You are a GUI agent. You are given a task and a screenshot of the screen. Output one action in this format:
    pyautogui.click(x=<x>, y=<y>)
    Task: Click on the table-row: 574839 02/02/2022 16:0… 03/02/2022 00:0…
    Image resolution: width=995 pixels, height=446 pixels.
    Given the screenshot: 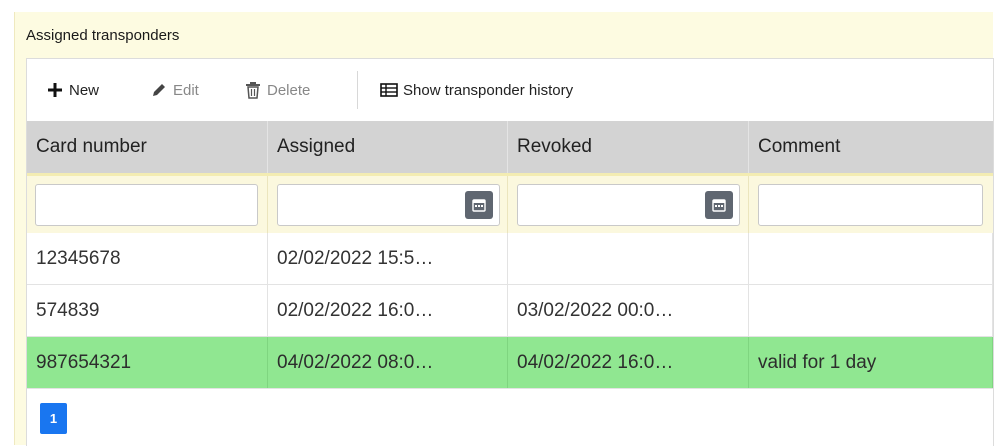 What is the action you would take?
    pyautogui.click(x=510, y=311)
    